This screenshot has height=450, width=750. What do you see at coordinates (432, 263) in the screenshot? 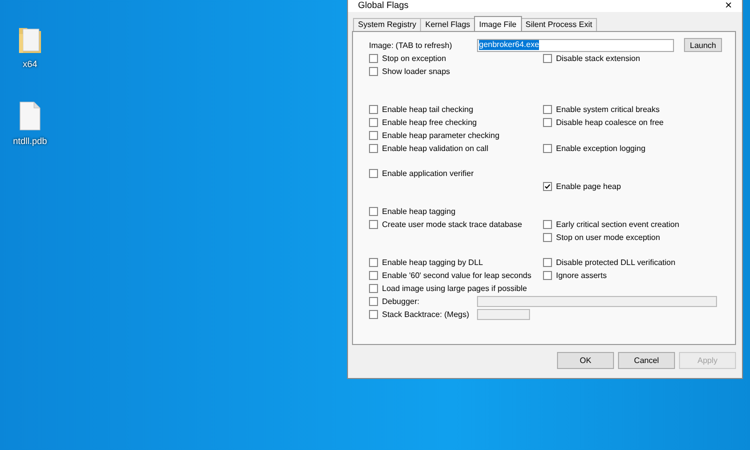
I see `checkbox-label: Enable heap tagging by DLL` at bounding box center [432, 263].